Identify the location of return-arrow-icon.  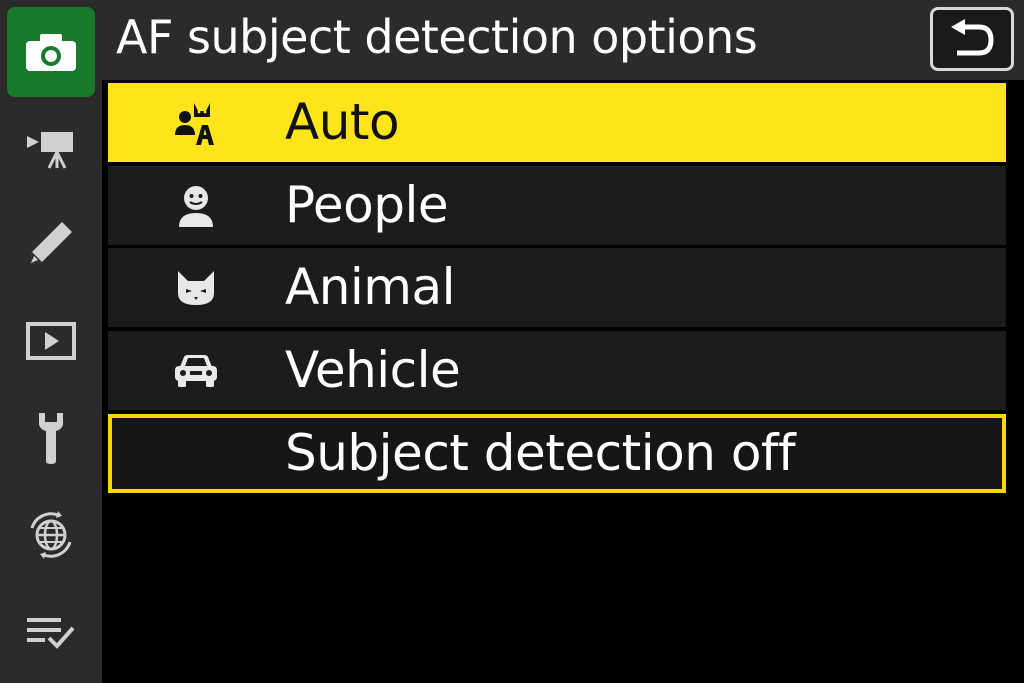
(972, 37).